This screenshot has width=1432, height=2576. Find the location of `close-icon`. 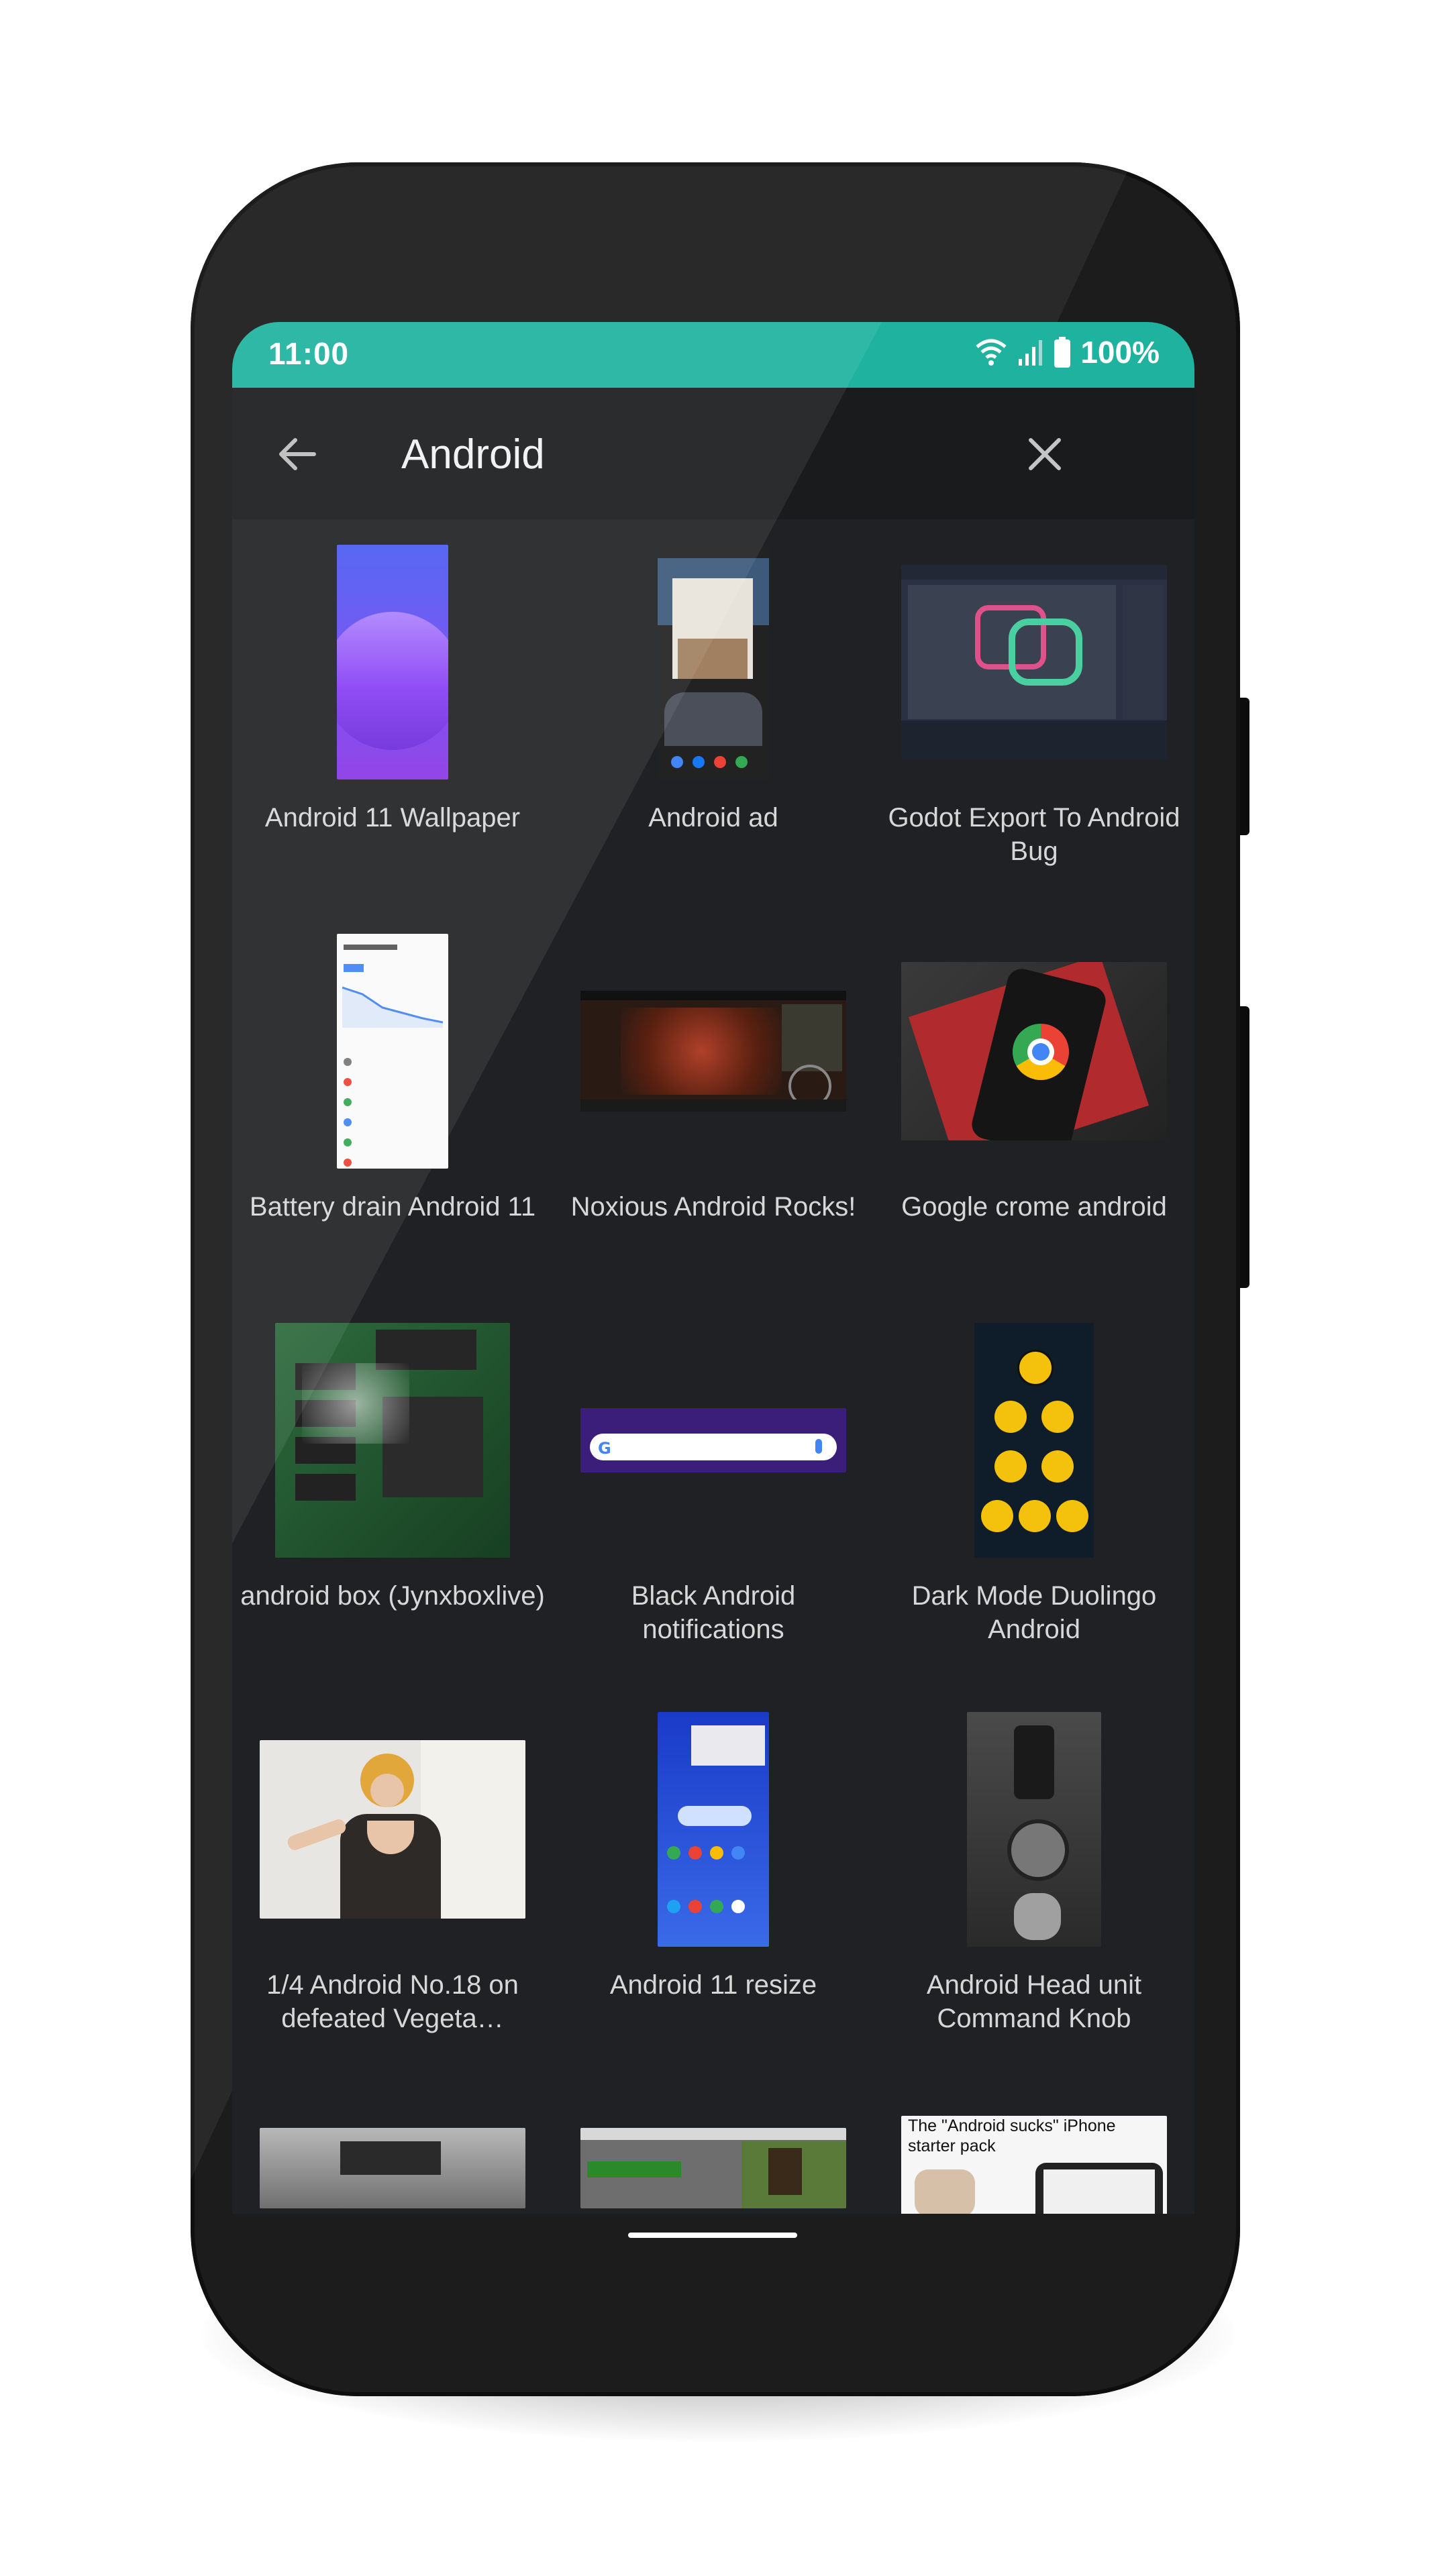

close-icon is located at coordinates (1044, 454).